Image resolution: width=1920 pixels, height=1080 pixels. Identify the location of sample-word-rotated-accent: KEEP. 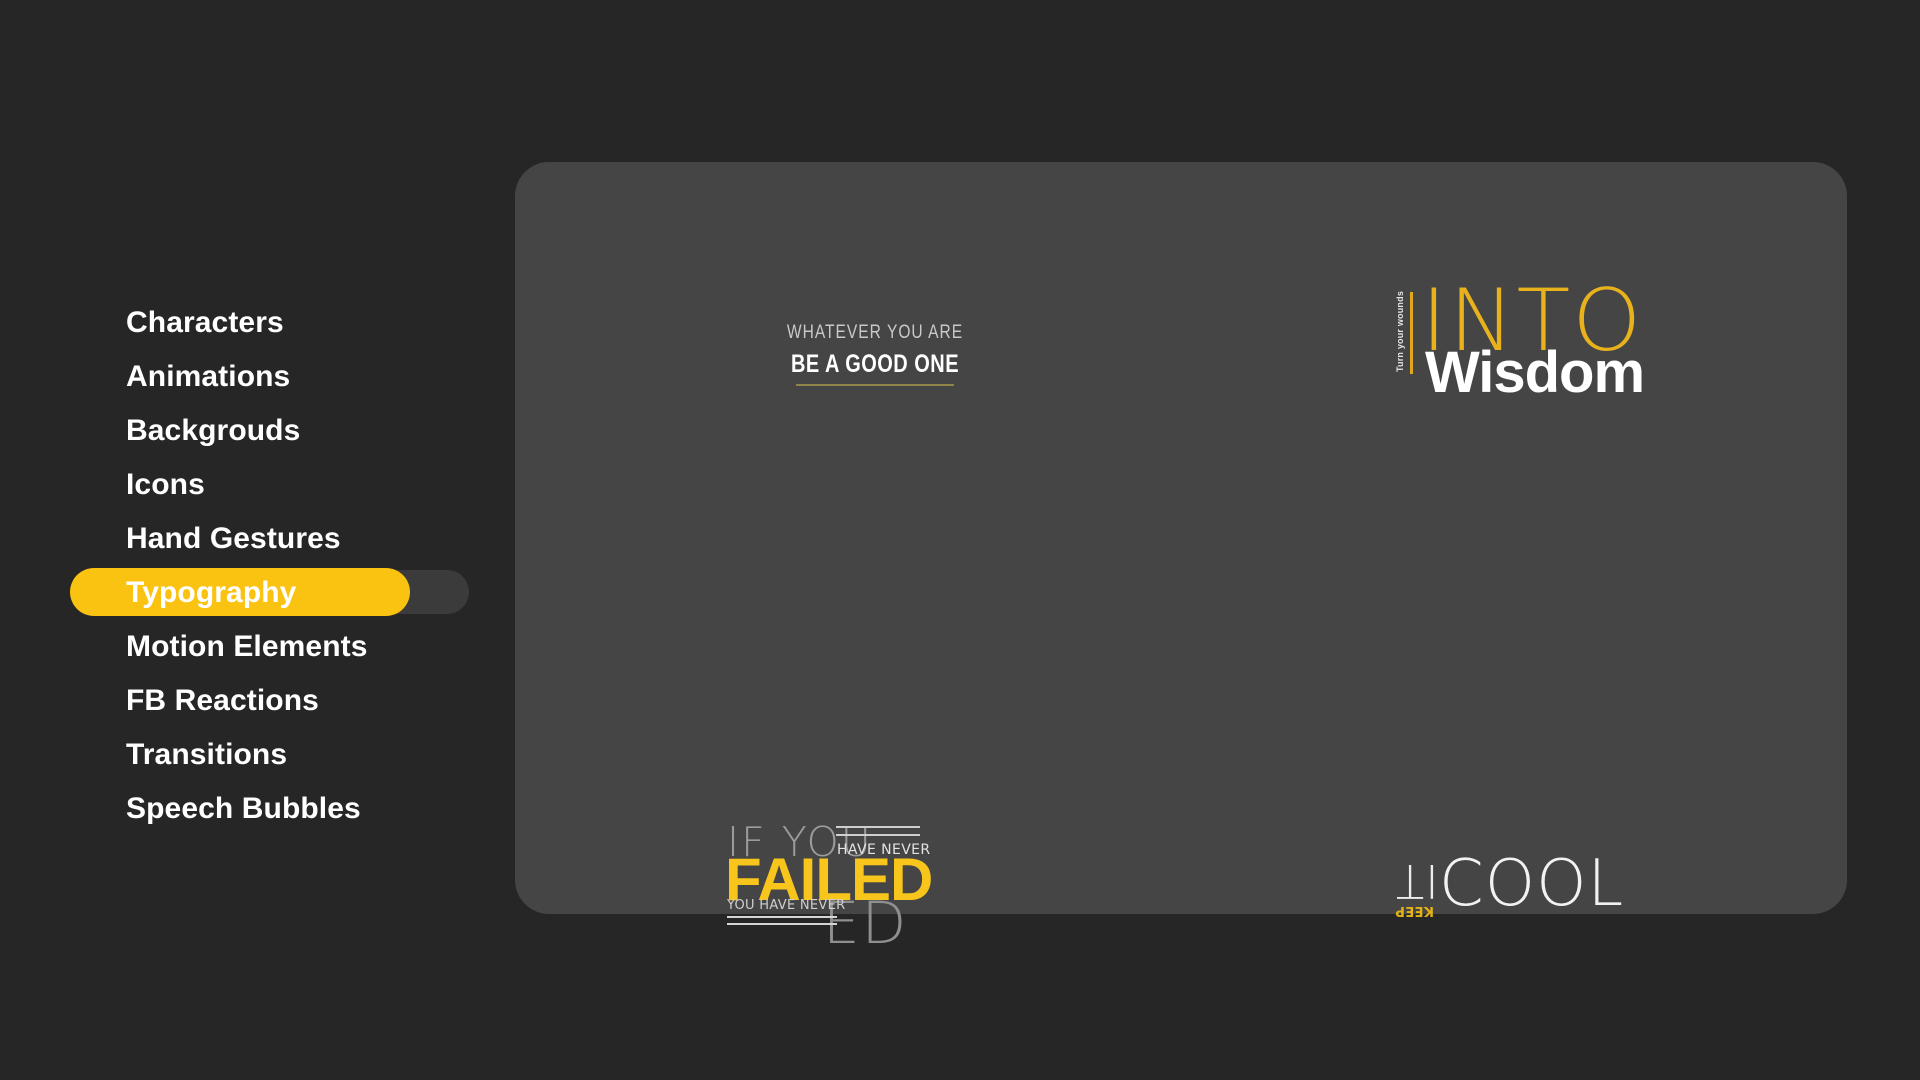
(1414, 910).